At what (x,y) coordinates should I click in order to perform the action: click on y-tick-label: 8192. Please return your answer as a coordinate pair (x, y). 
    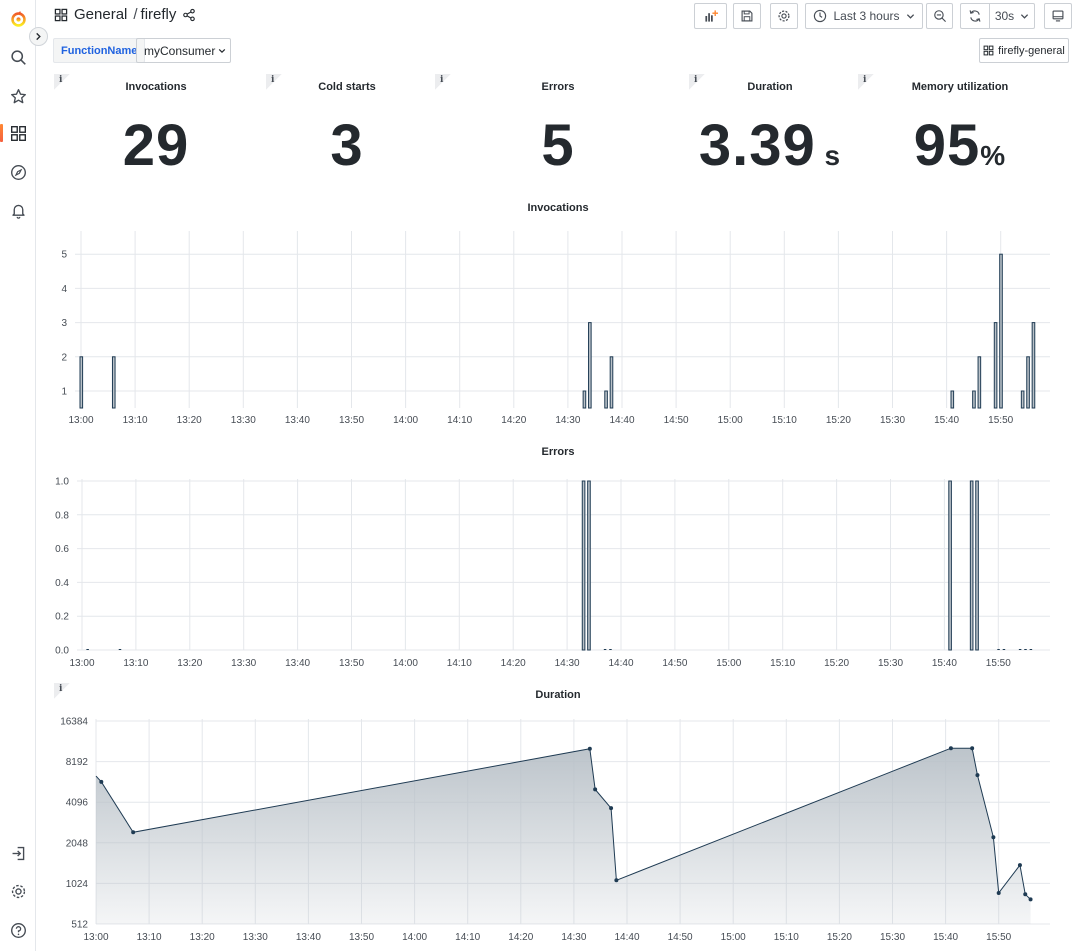
    Looking at the image, I should click on (77, 762).